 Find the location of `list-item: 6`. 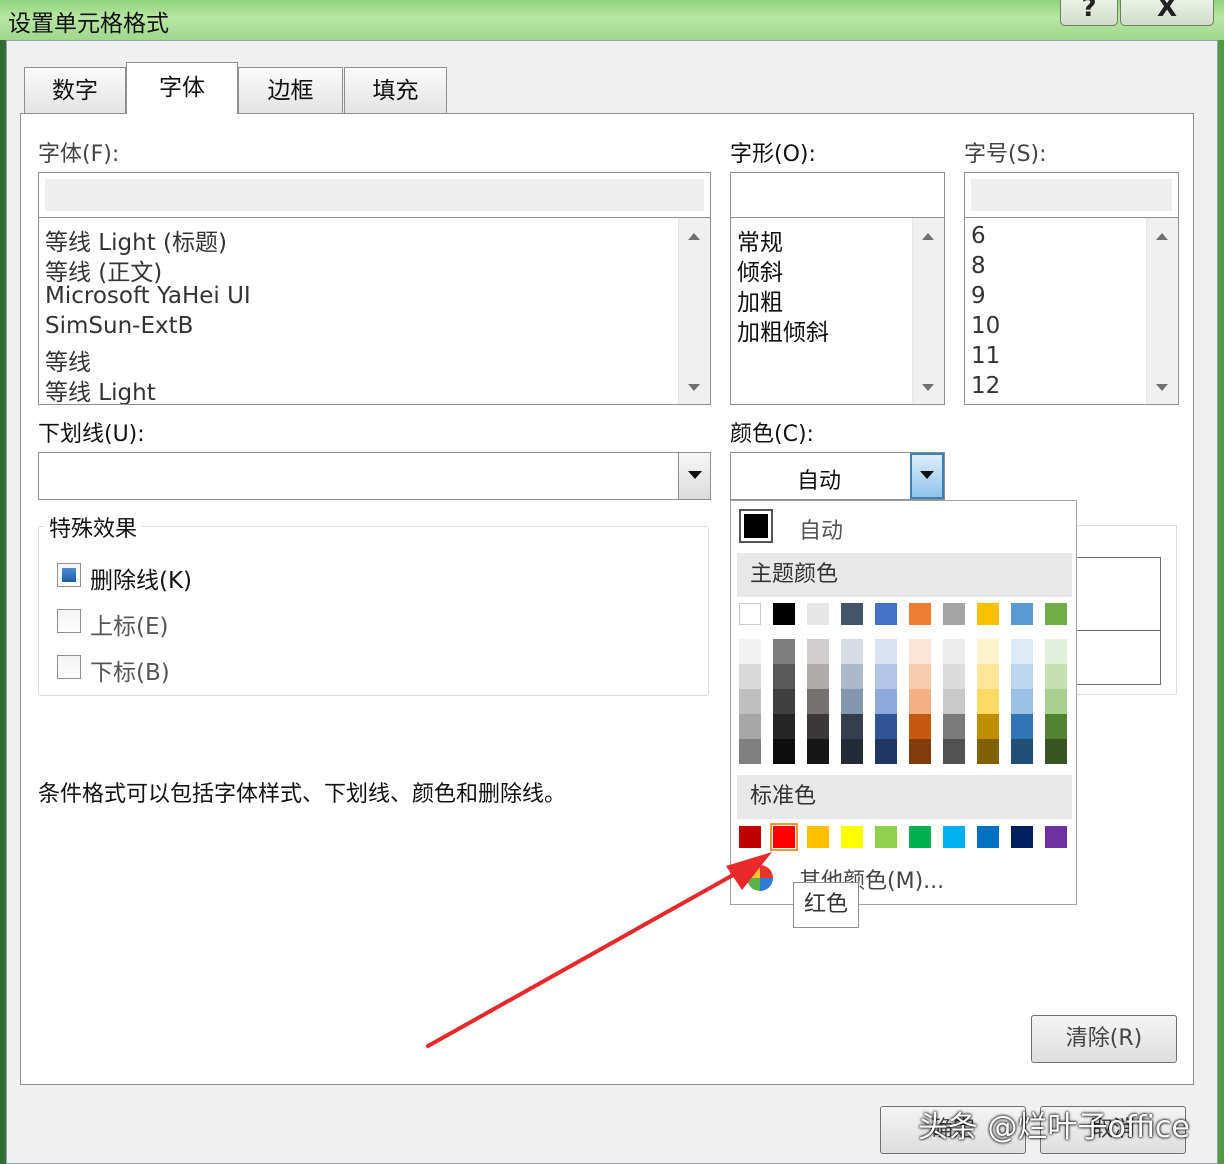

list-item: 6 is located at coordinates (978, 236).